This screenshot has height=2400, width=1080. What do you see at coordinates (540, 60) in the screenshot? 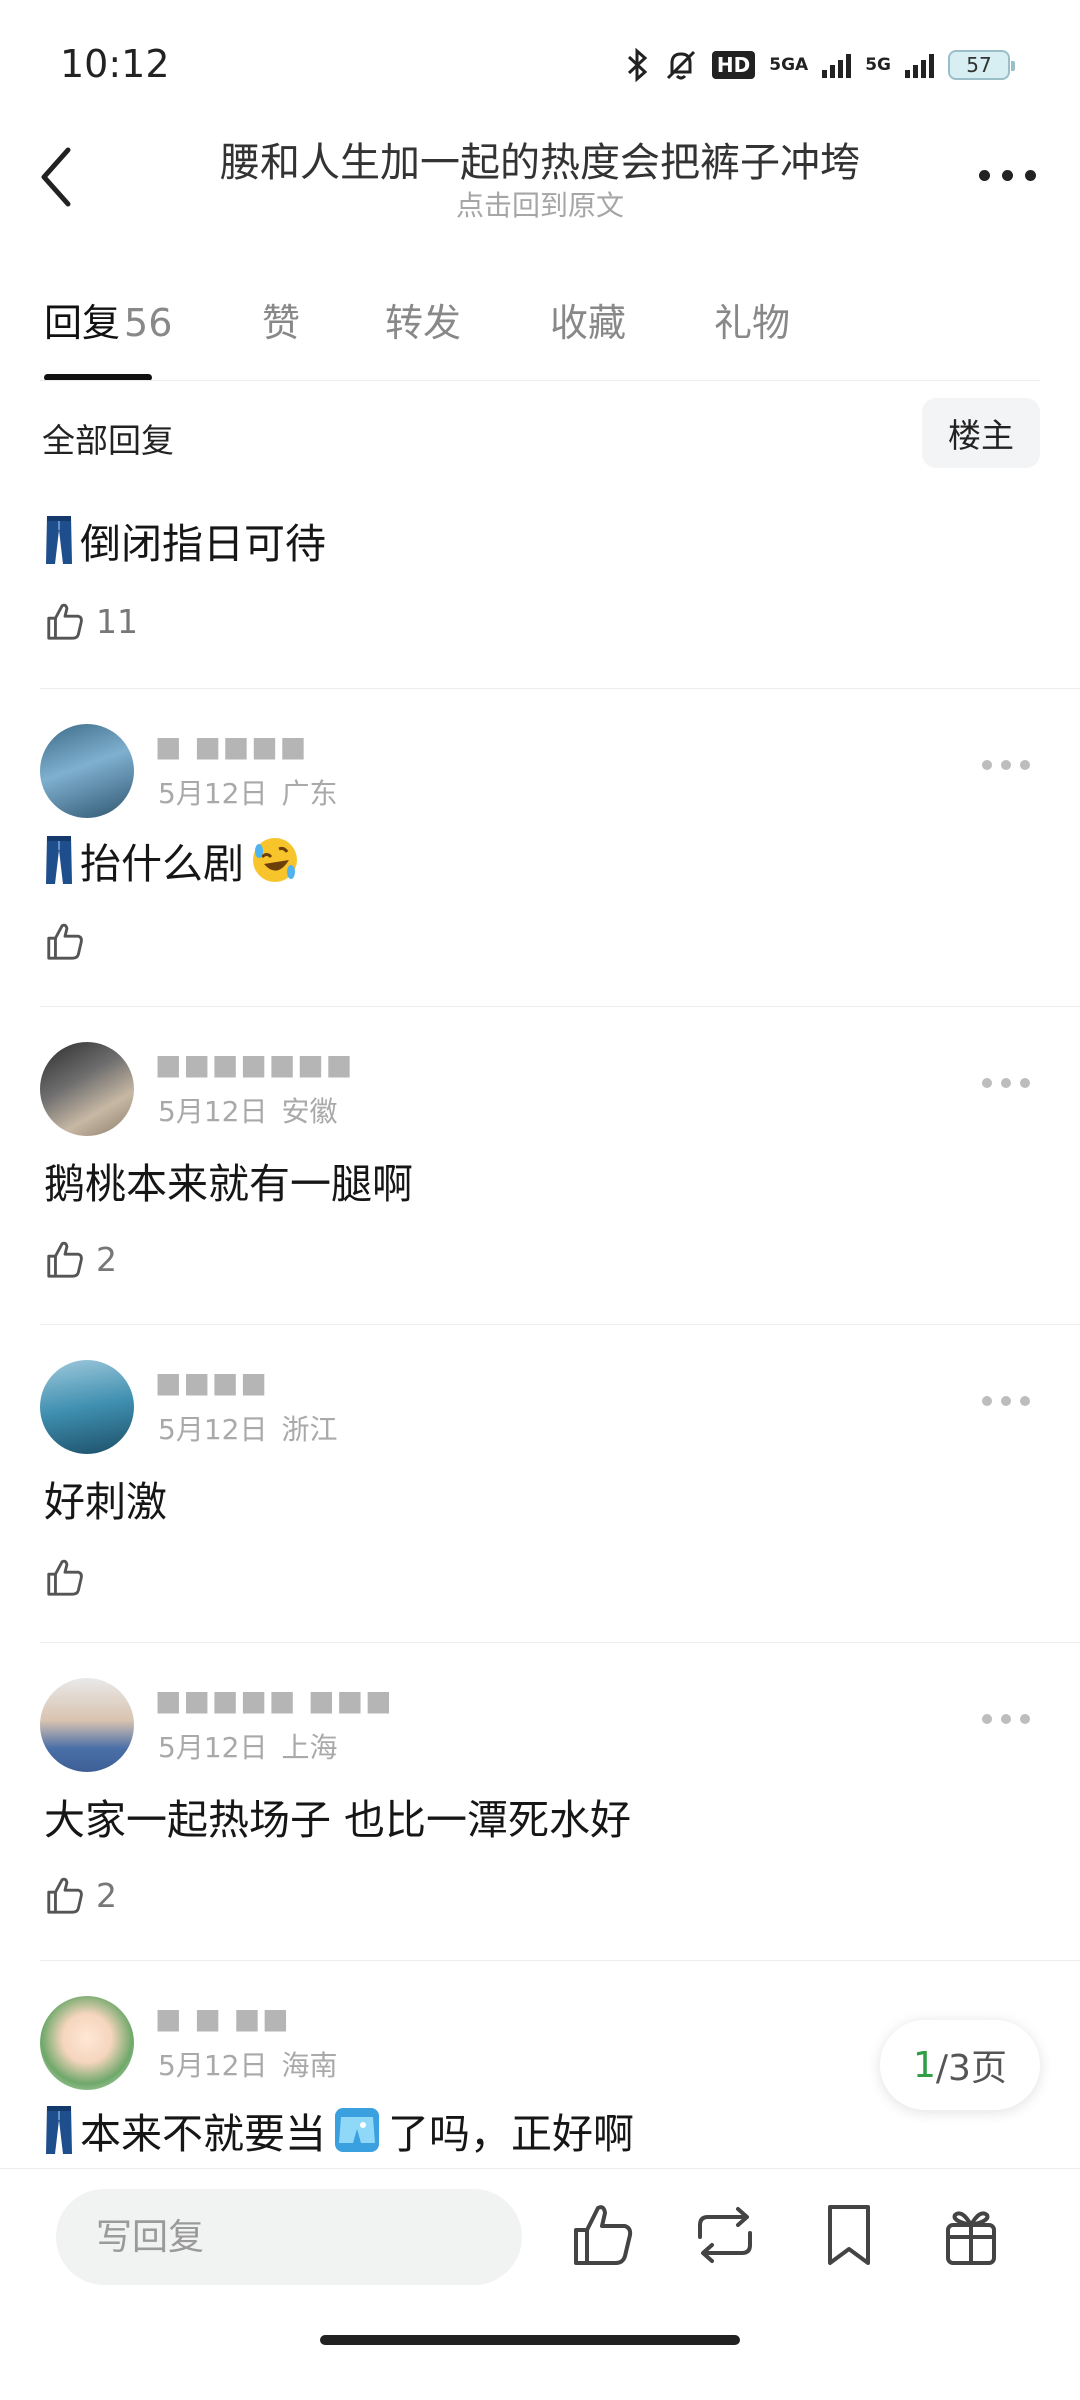
I see `status-bar: 10:12 HD 5GA 5G 57` at bounding box center [540, 60].